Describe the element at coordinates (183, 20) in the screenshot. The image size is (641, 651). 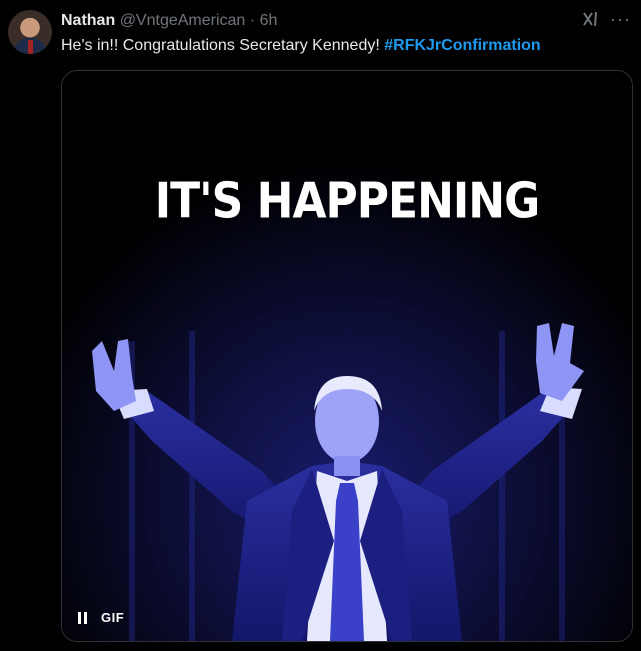
I see `author-handle: @VntgeAmerican` at that location.